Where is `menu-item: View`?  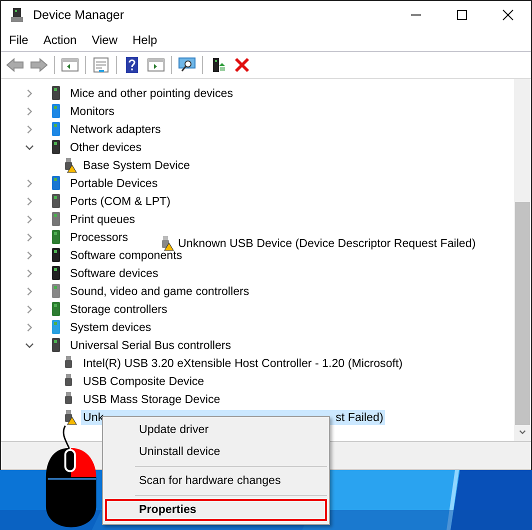 menu-item: View is located at coordinates (105, 40).